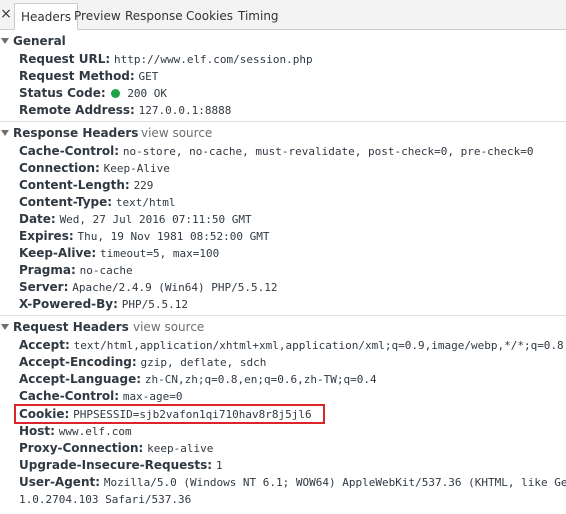 This screenshot has width=566, height=514. What do you see at coordinates (77, 76) in the screenshot?
I see `header-key: Request Method:` at bounding box center [77, 76].